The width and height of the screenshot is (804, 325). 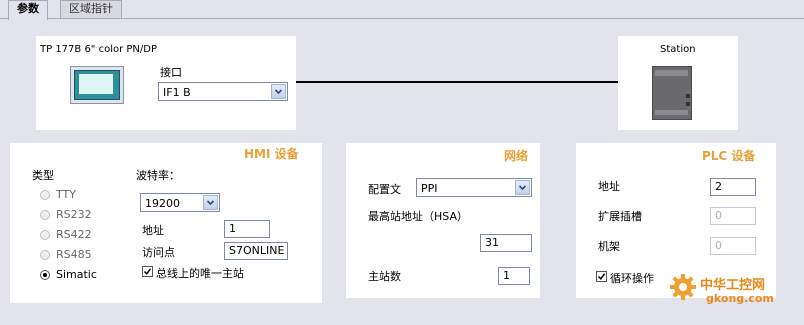 I want to click on hmi-address-input: 1, so click(x=247, y=229).